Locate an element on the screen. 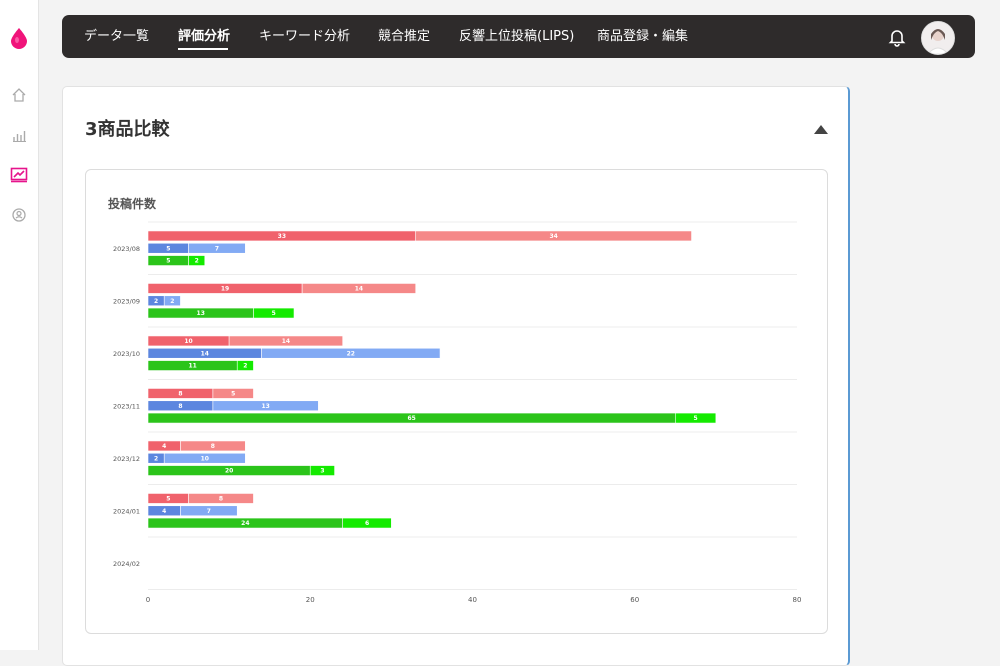 The width and height of the screenshot is (1000, 666). sidebar is located at coordinates (19, 325).